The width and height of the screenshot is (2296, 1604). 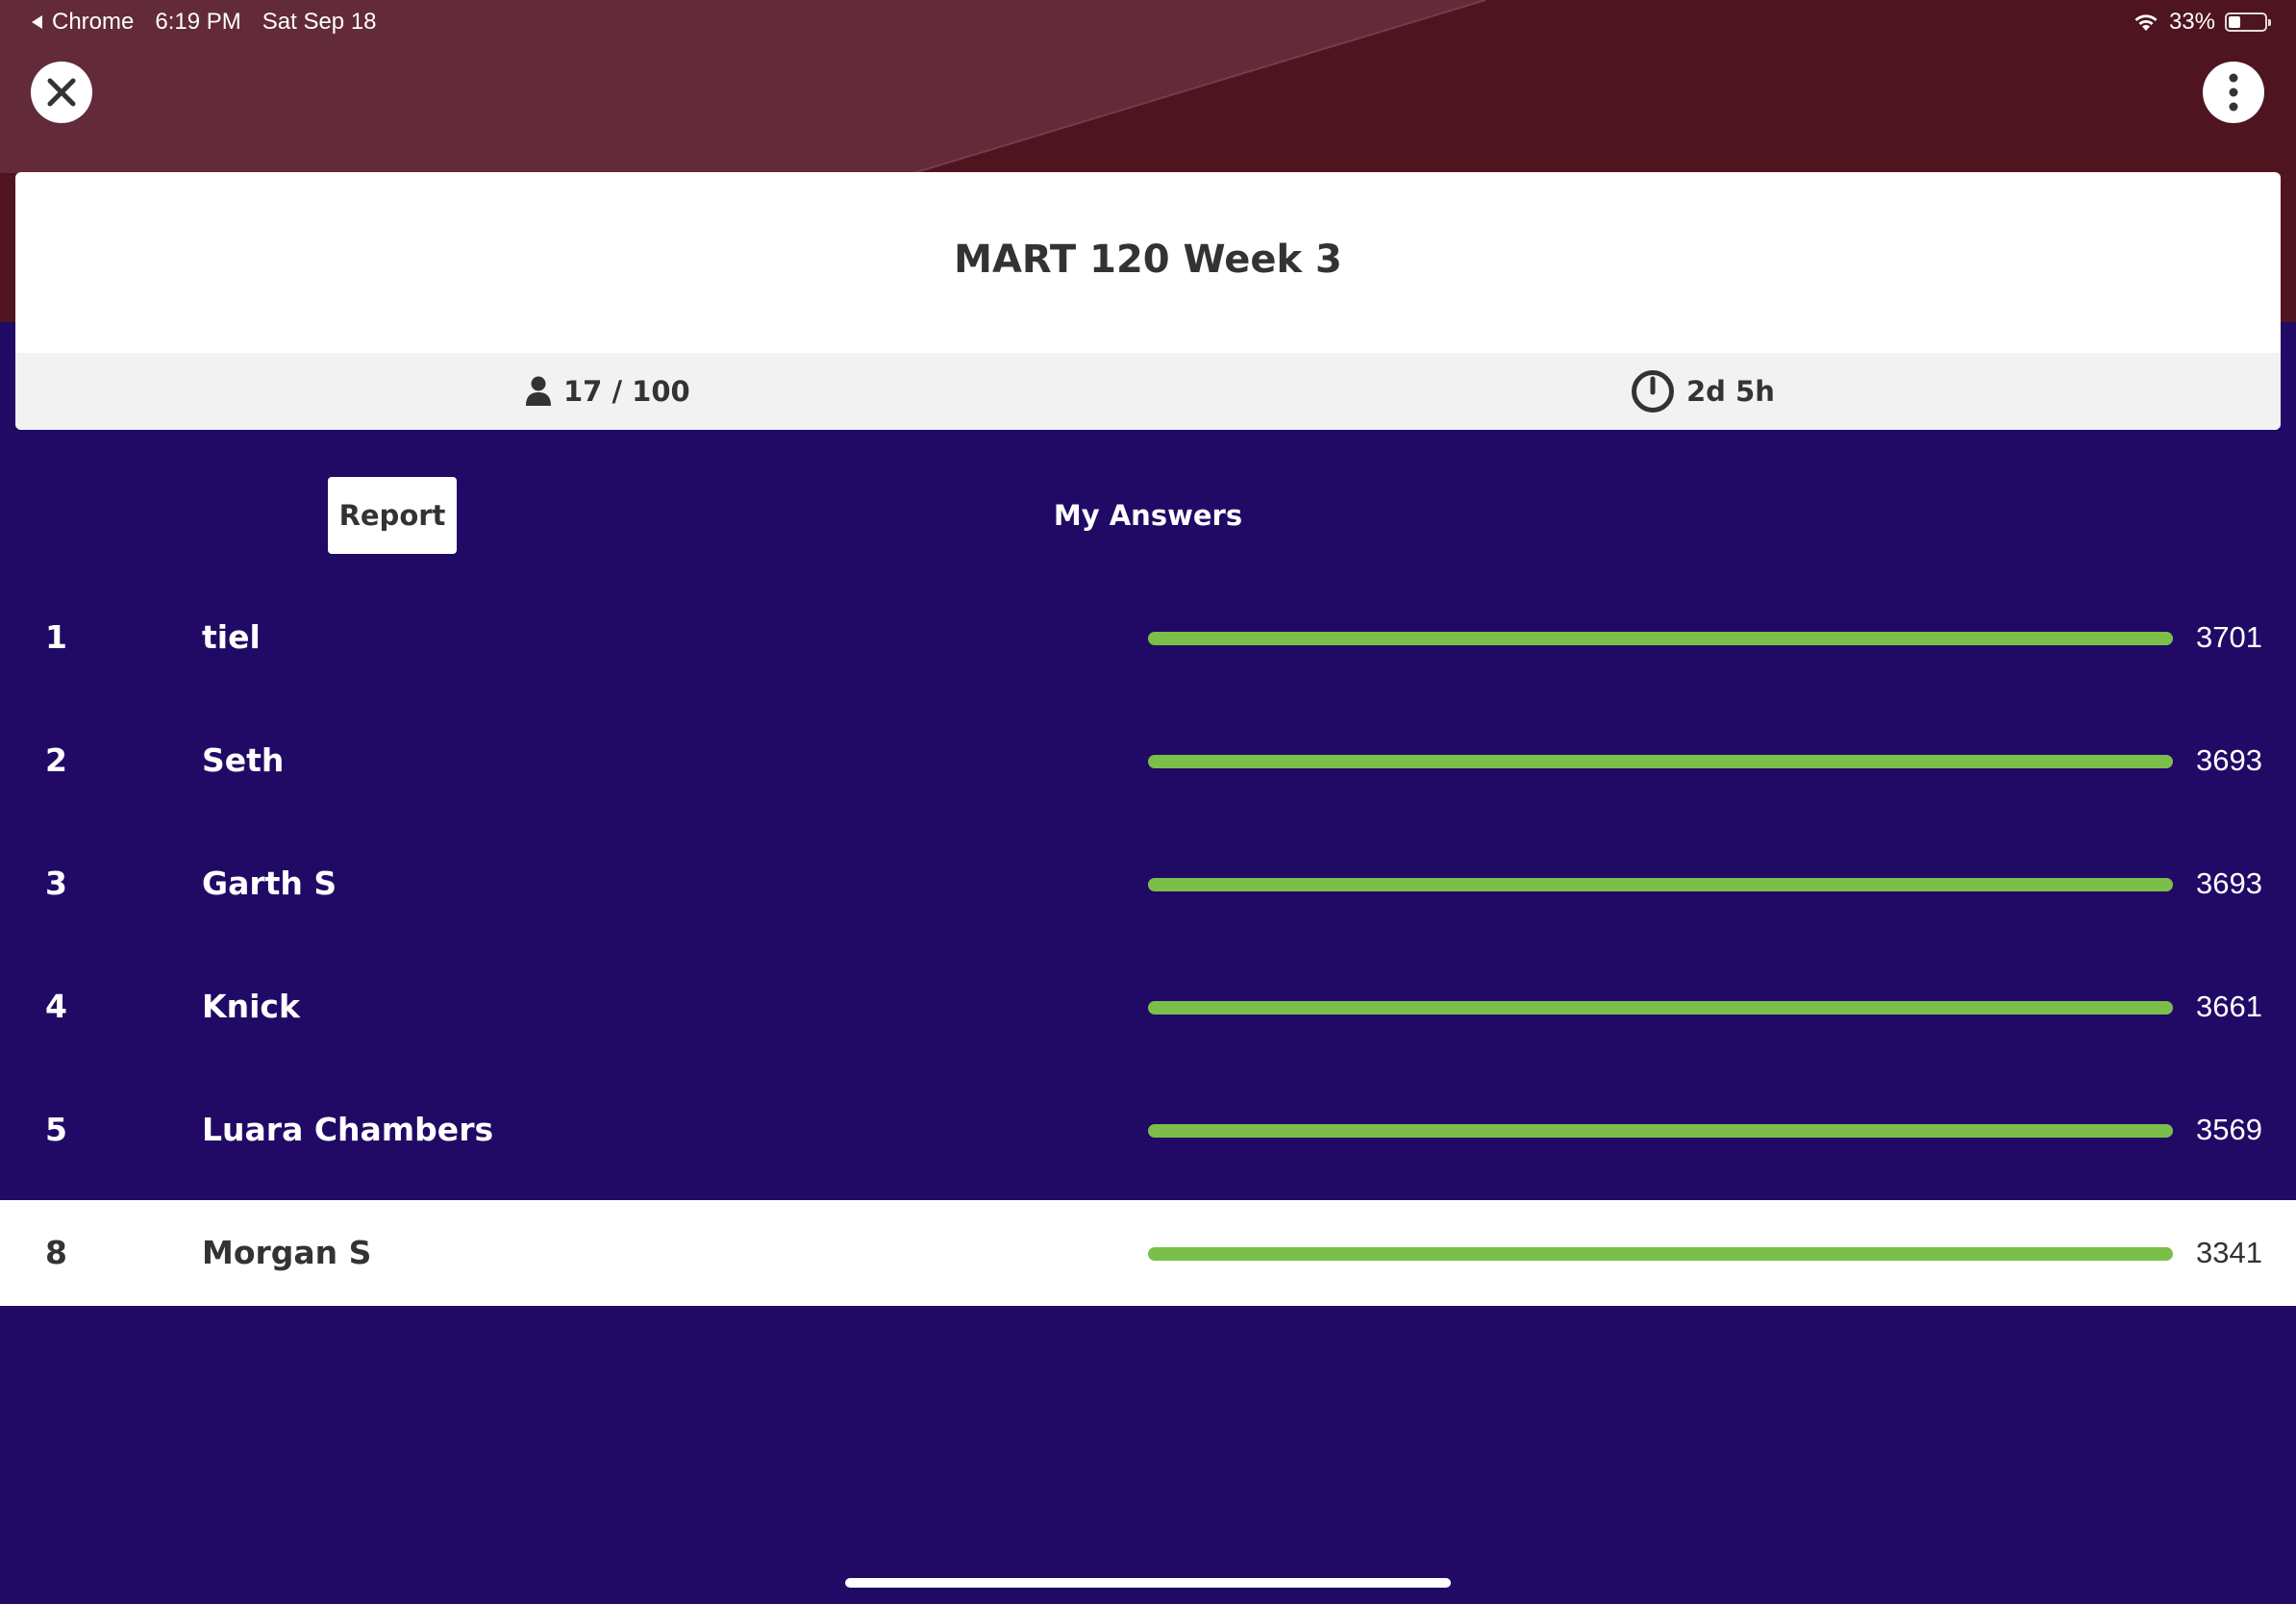 What do you see at coordinates (319, 22) in the screenshot?
I see `status-date: Sat Sep 18` at bounding box center [319, 22].